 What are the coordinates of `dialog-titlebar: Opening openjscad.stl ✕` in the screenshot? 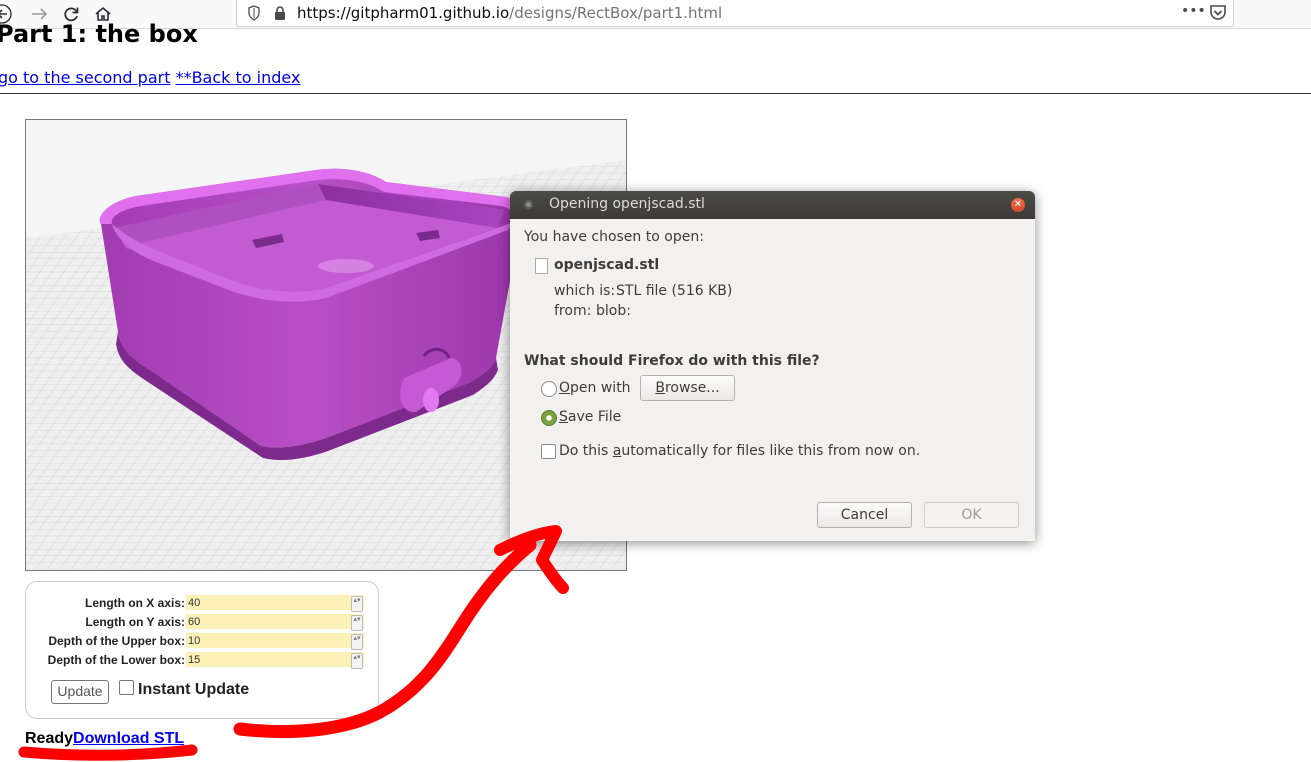 It's located at (772, 205).